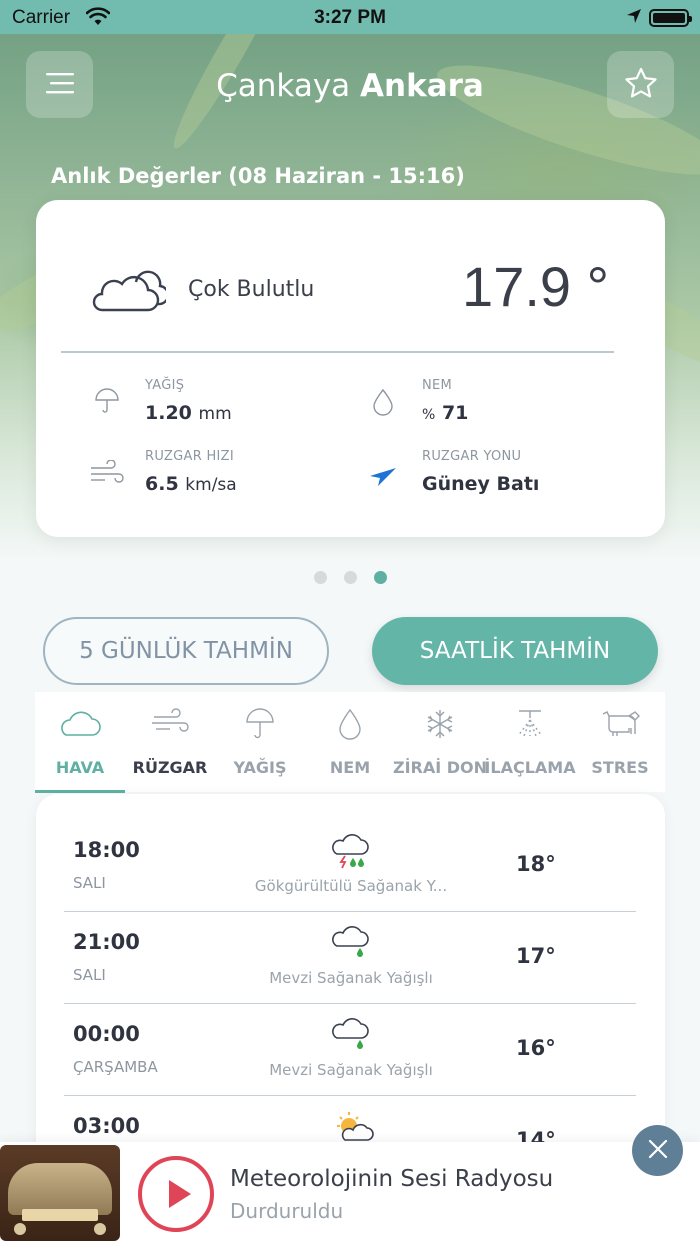  What do you see at coordinates (115, 1067) in the screenshot?
I see `forecast-day: ÇARŞAMBA` at bounding box center [115, 1067].